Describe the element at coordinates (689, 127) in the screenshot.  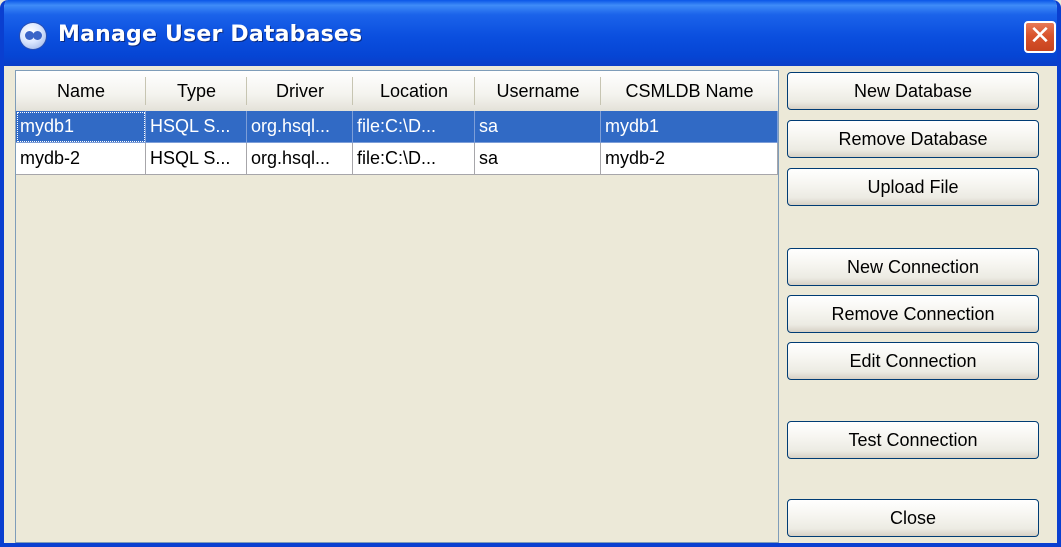
I see `table-cell-csmldb-name: mydb1` at that location.